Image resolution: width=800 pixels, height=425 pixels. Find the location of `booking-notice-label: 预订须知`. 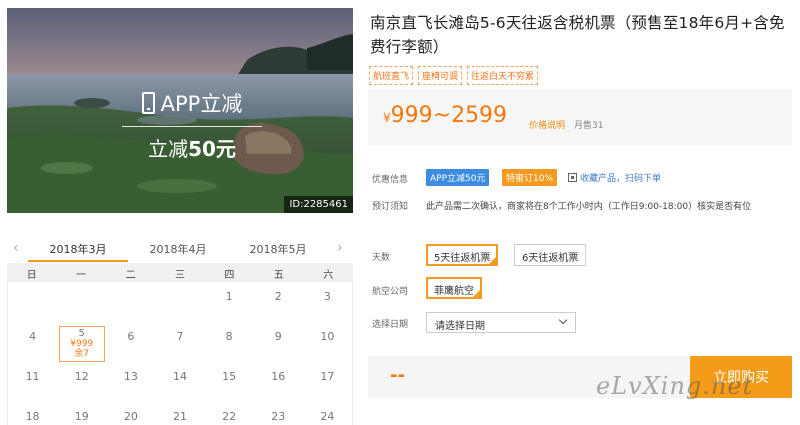

booking-notice-label: 预订须知 is located at coordinates (390, 207).